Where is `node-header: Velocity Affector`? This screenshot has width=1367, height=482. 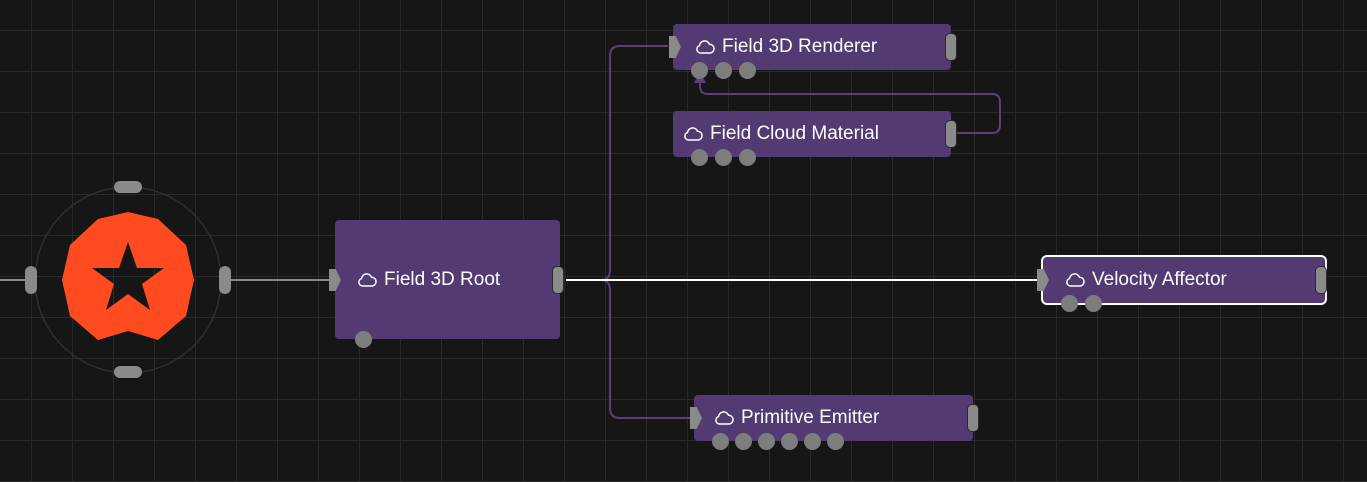
node-header: Velocity Affector is located at coordinates (1184, 280).